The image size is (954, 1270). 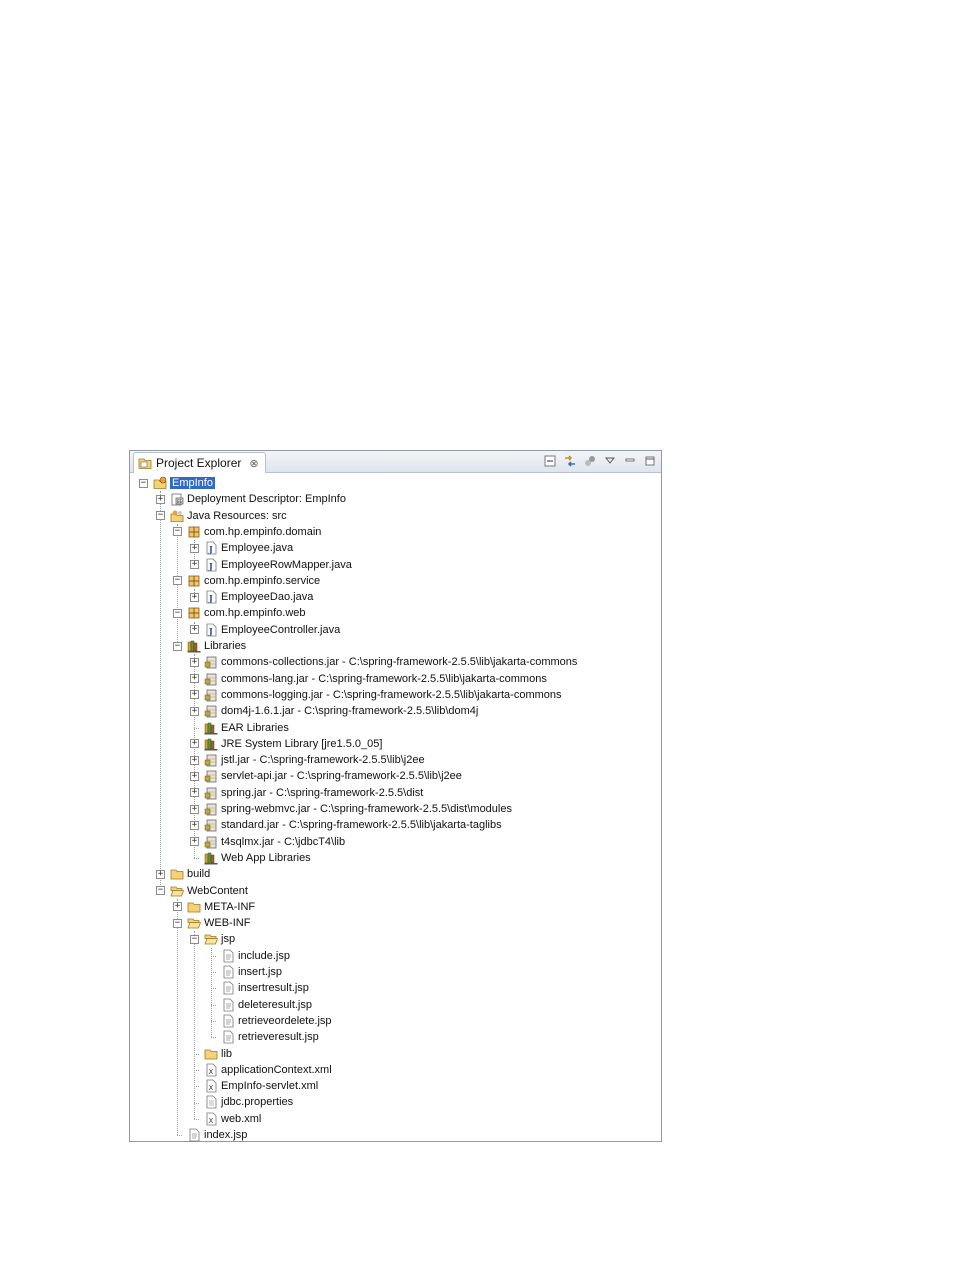 What do you see at coordinates (199, 462) in the screenshot?
I see `tab-project-explorer: Project Explorer ⊗` at bounding box center [199, 462].